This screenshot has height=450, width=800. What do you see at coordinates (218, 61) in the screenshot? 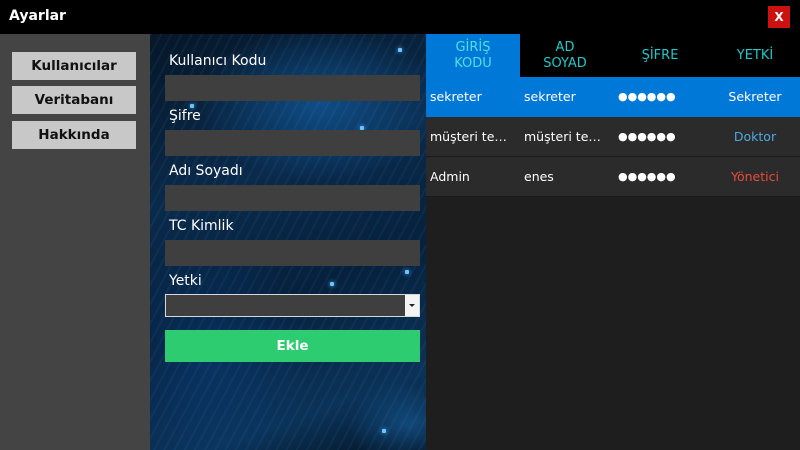
I see `user-code-label: Kullanıcı Kodu` at bounding box center [218, 61].